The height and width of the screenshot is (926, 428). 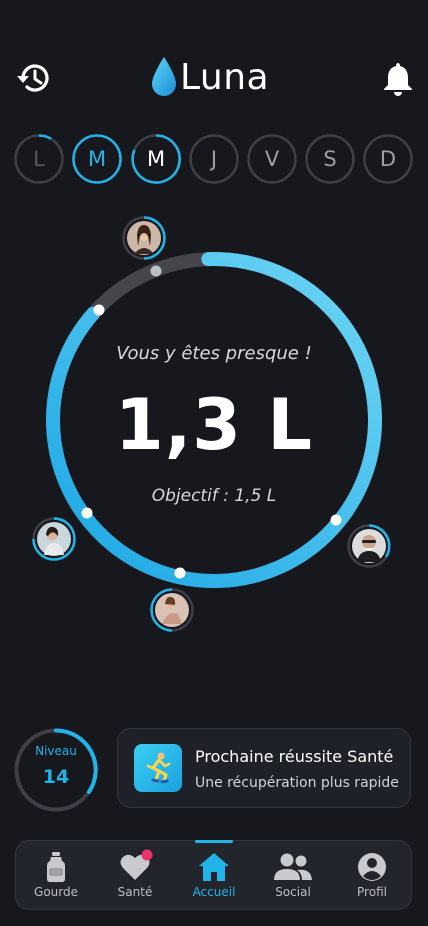 I want to click on nav-item-accueil: Accueil, so click(x=214, y=874).